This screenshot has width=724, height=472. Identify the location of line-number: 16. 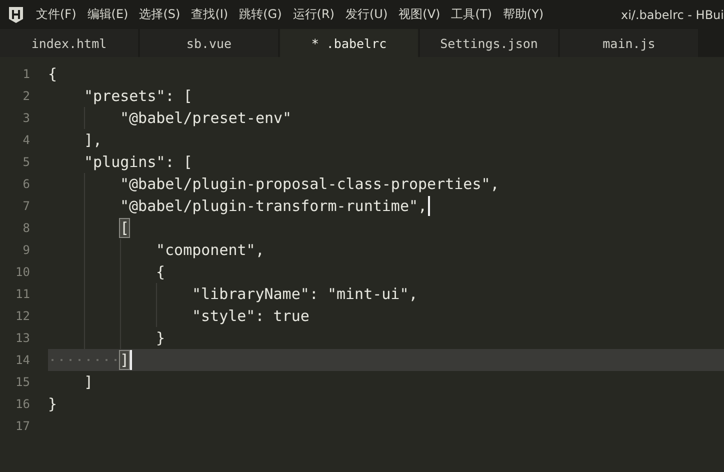
(22, 404).